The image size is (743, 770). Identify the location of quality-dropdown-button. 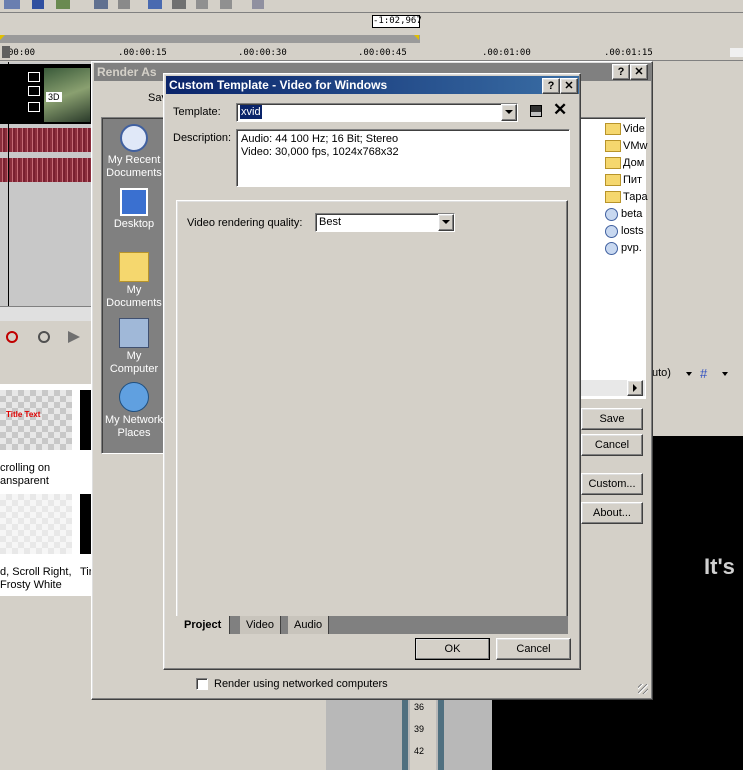
(446, 222).